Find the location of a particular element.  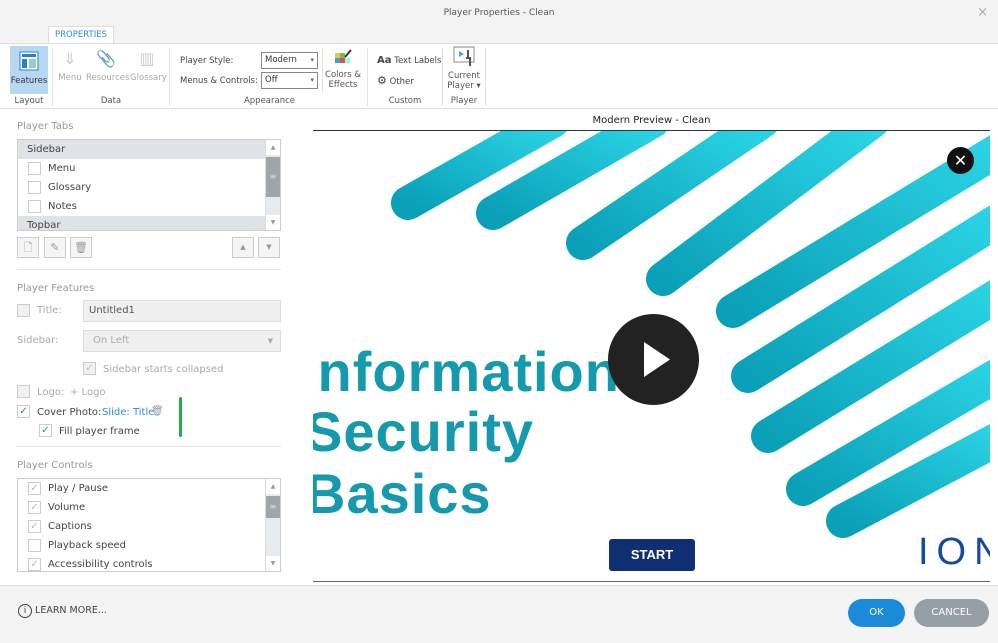

group-layout: Layout is located at coordinates (29, 101).